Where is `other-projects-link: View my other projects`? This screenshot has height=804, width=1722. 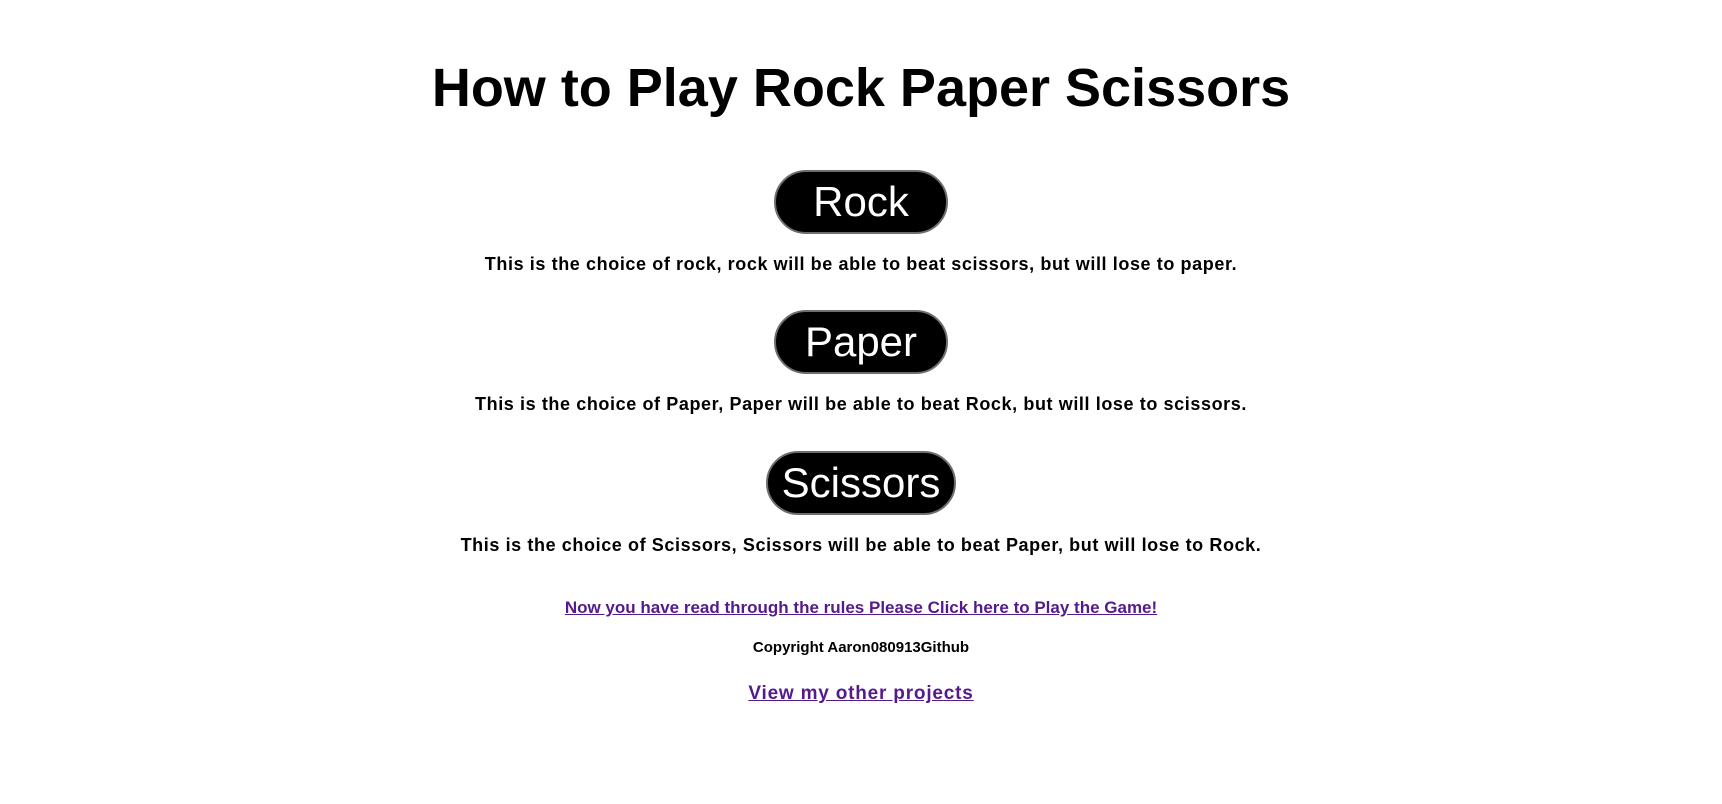
other-projects-link: View my other projects is located at coordinates (860, 693).